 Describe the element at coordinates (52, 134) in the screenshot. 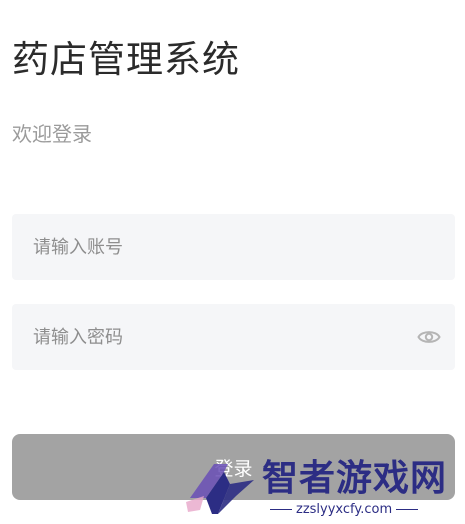

I see `welcome-subtitle: 欢迎登录` at that location.